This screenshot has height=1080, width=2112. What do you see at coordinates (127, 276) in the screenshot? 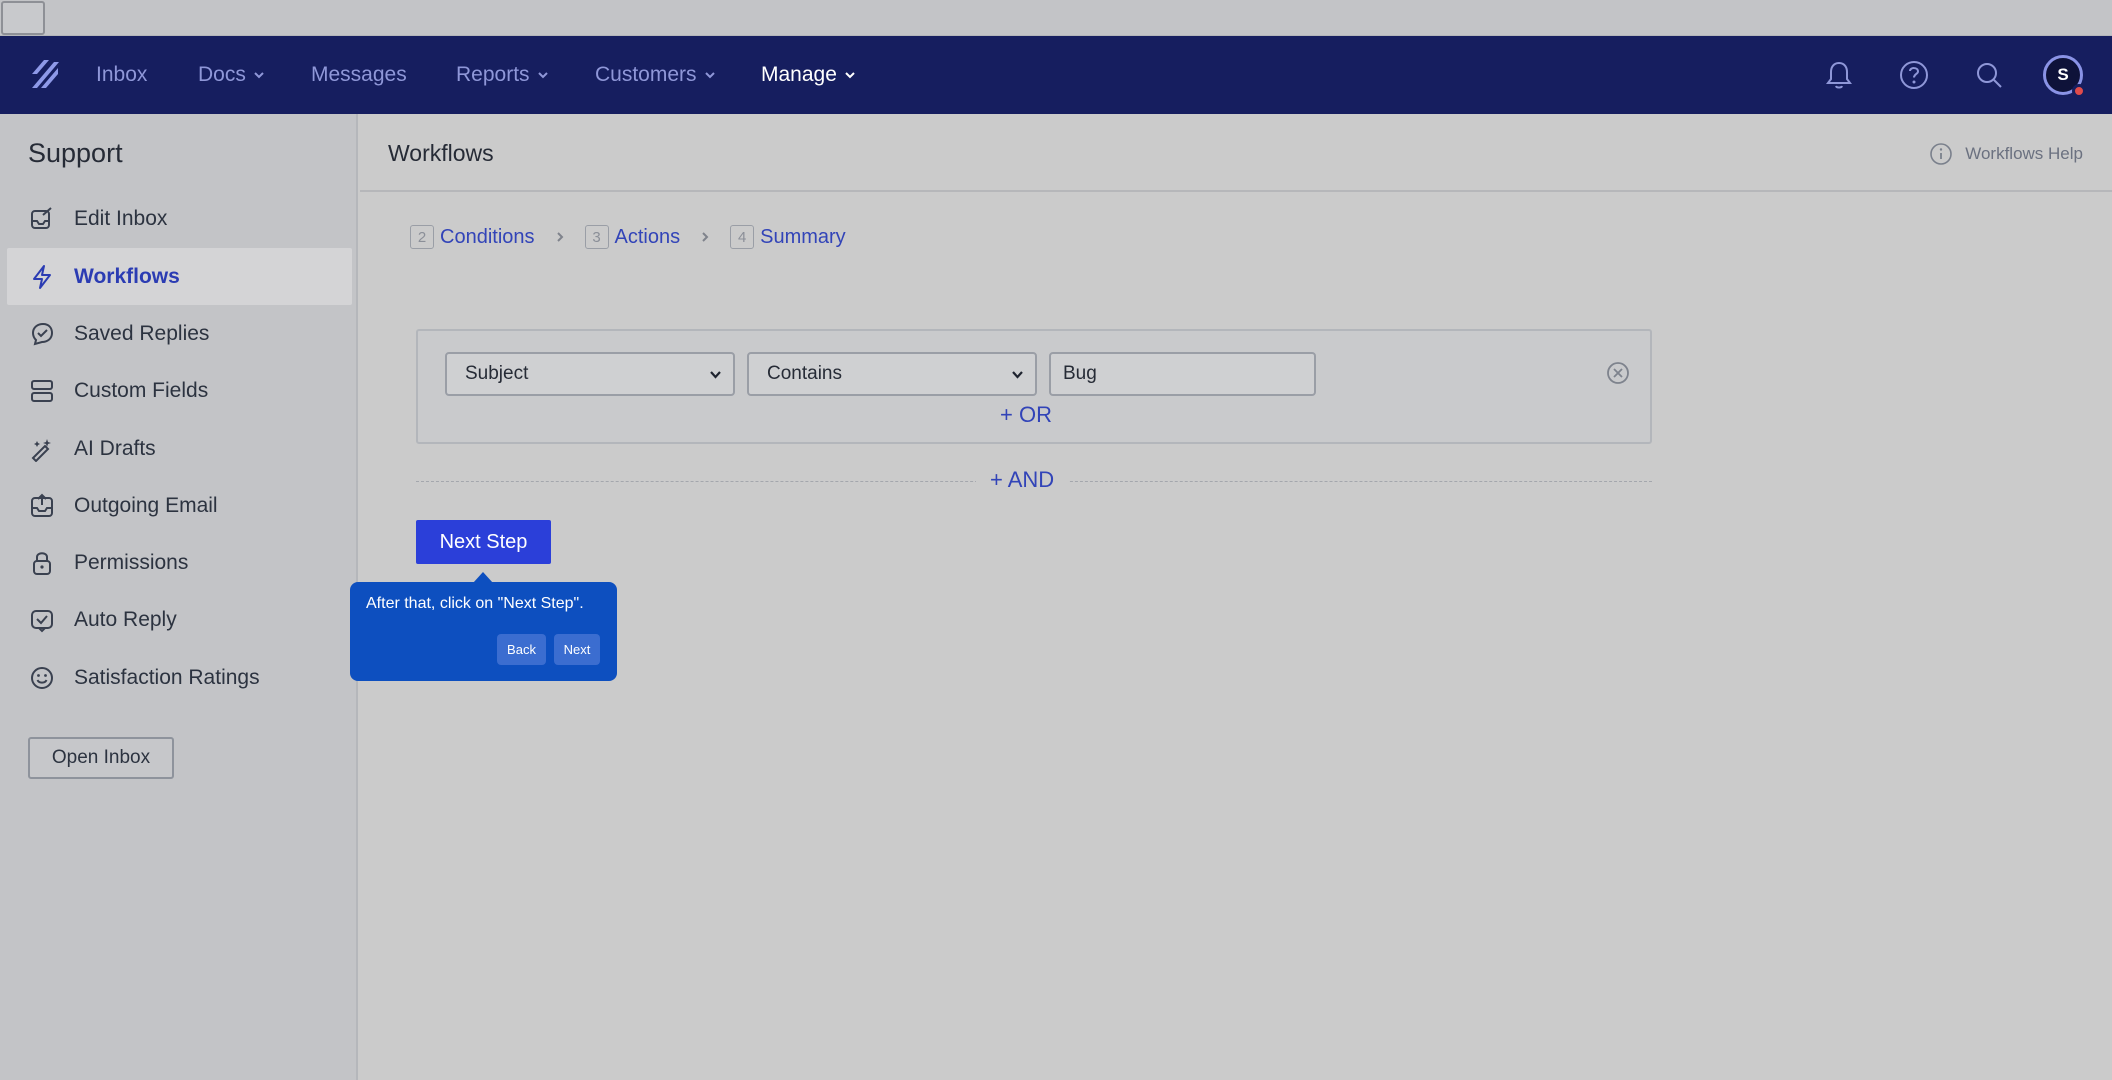
I see `sidebar-item-label: Workflows` at bounding box center [127, 276].